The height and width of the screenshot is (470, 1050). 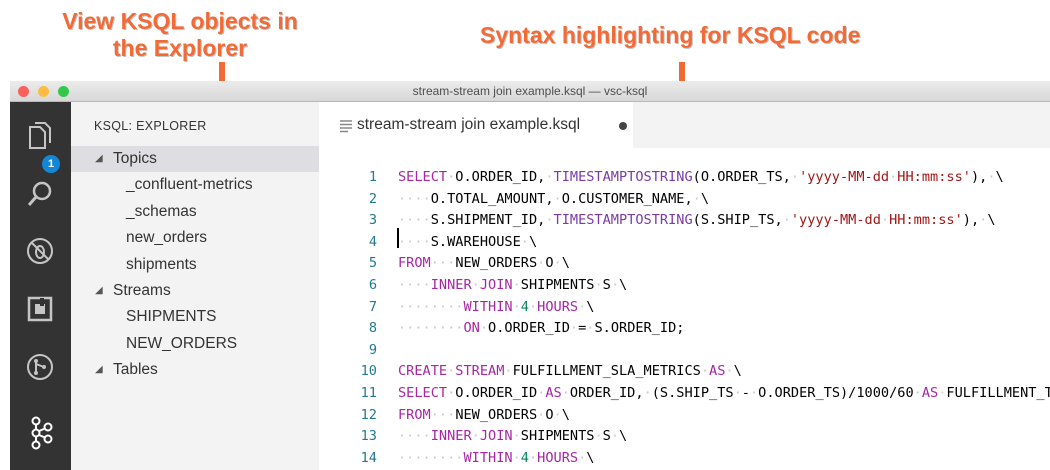 What do you see at coordinates (468, 241) in the screenshot?
I see `code-text: ····S.WAREHOUSE·\` at bounding box center [468, 241].